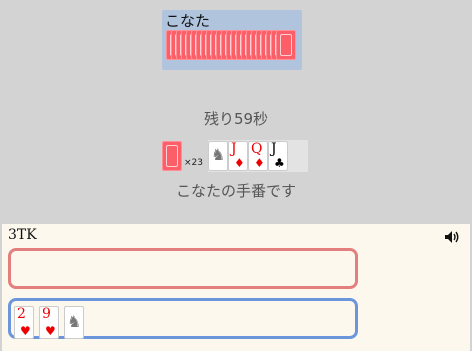 The height and width of the screenshot is (351, 472). What do you see at coordinates (183, 268) in the screenshot?
I see `play-zone` at bounding box center [183, 268].